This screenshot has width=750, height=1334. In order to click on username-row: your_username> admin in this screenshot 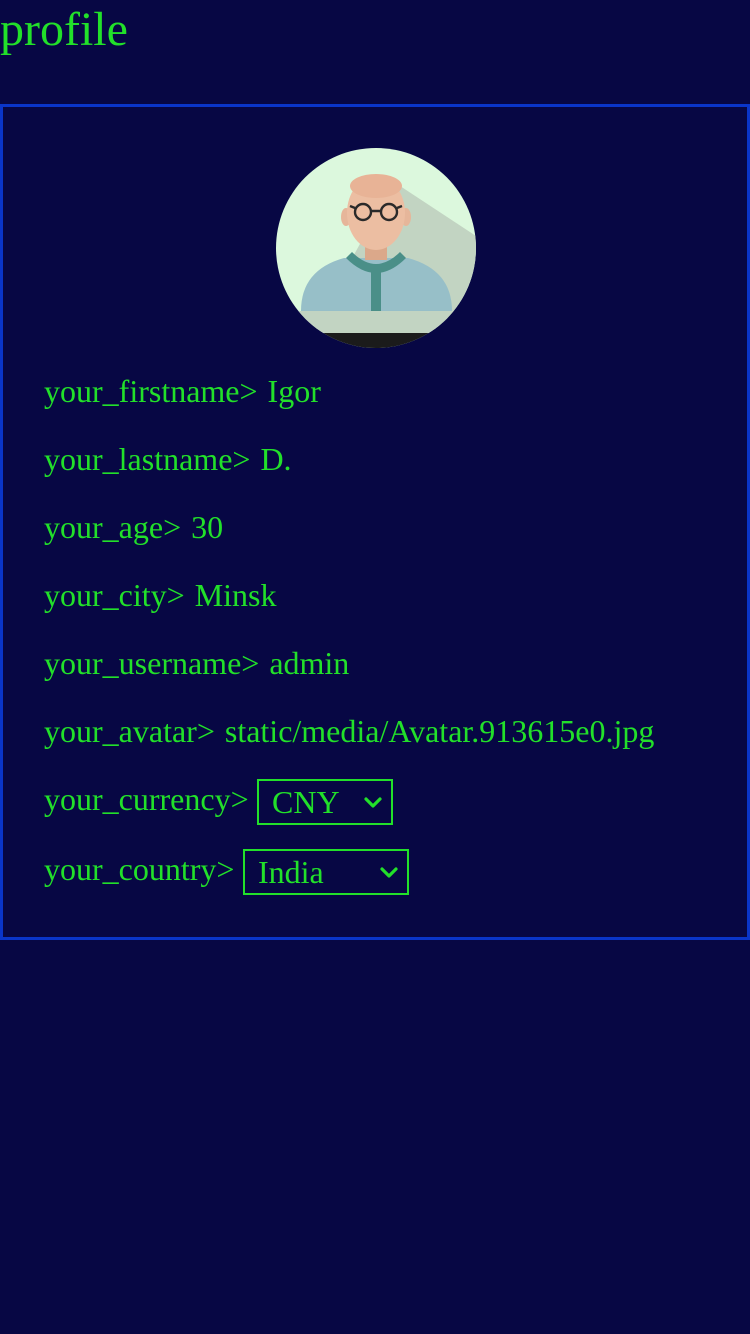, I will do `click(196, 663)`.